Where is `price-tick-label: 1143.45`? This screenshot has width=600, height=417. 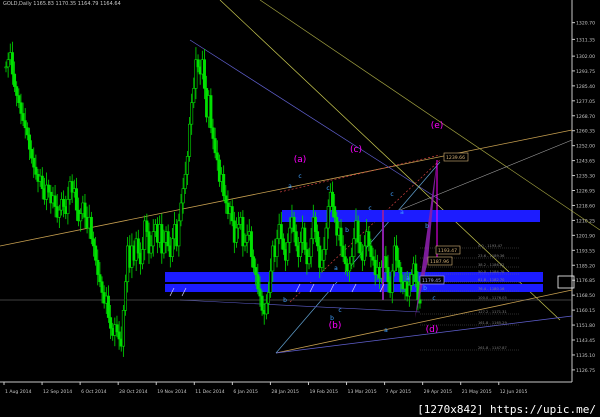
price-tick-label: 1143.45 is located at coordinates (585, 341).